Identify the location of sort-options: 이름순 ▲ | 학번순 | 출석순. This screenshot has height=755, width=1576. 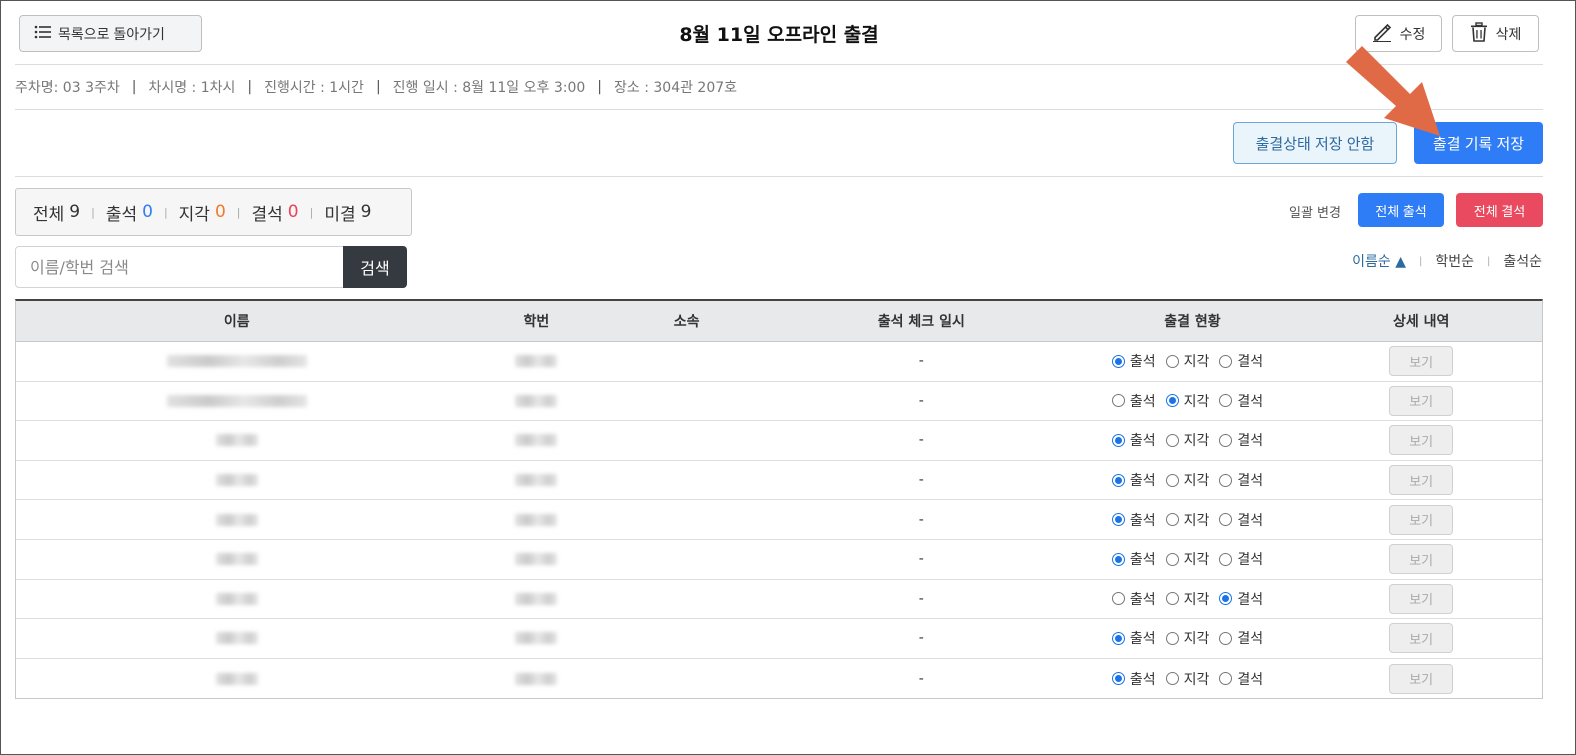
(1447, 261).